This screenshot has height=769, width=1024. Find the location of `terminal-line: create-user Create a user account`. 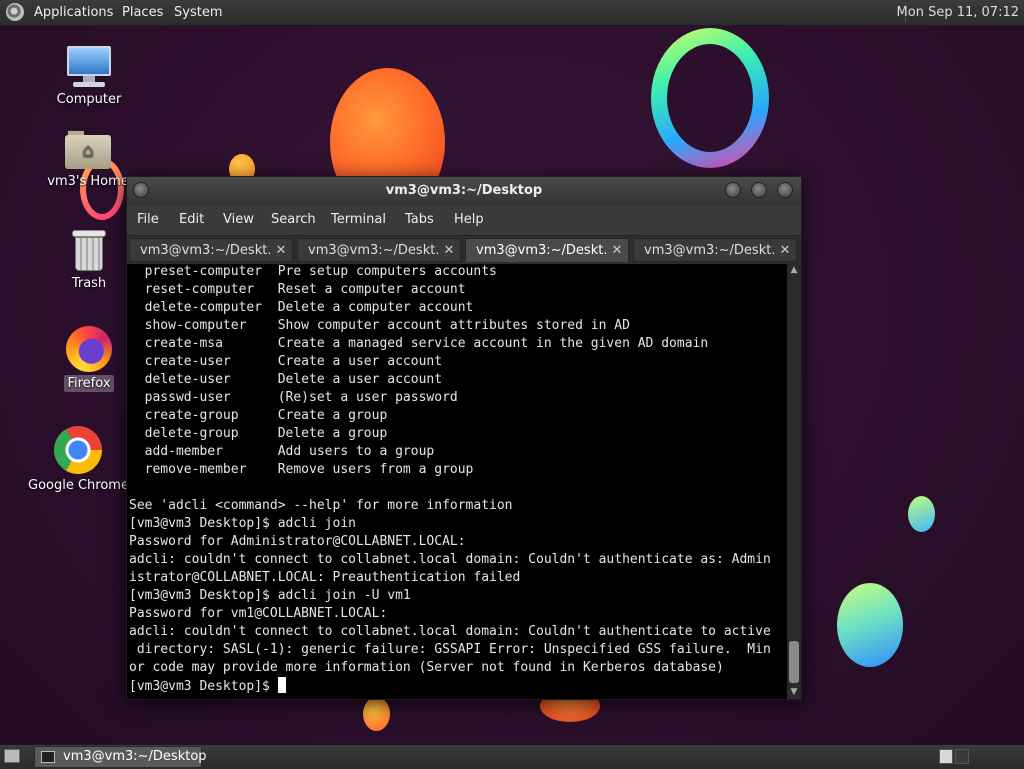

terminal-line: create-user Create a user account is located at coordinates (286, 361).